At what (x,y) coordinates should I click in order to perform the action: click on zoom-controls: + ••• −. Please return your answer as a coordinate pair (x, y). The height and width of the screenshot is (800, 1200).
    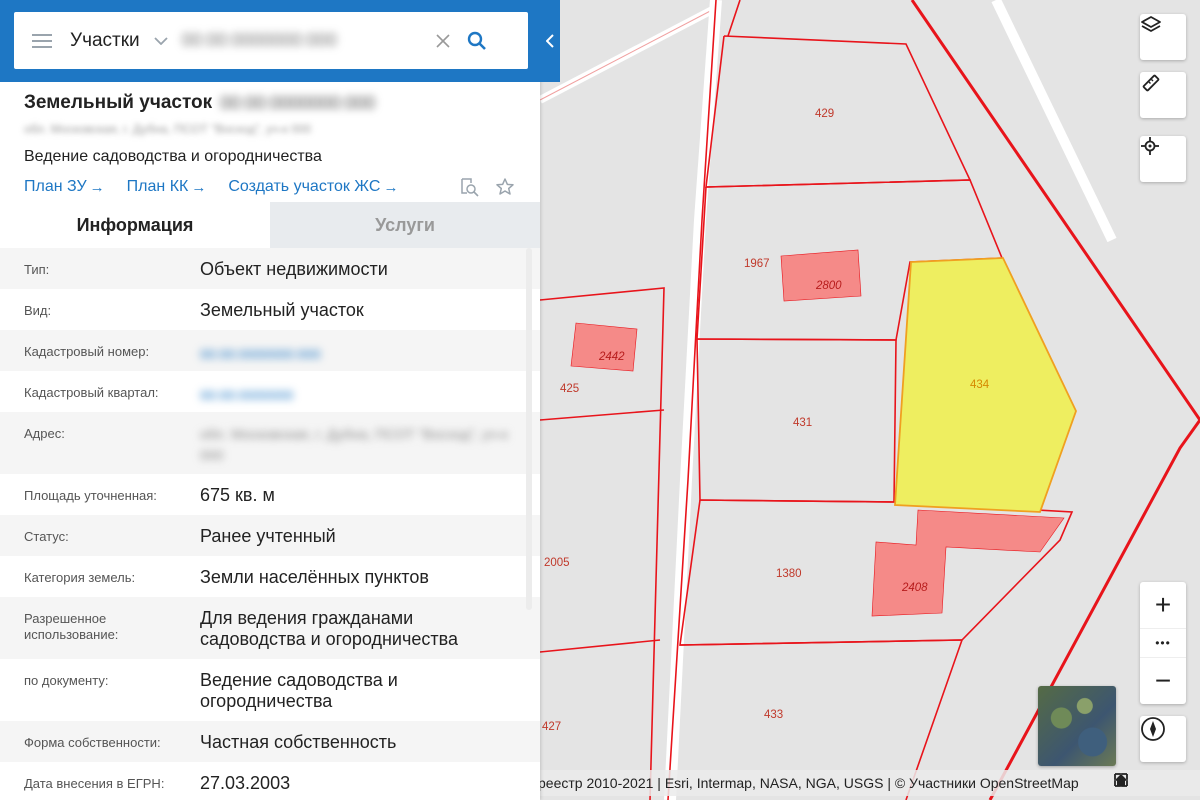
    Looking at the image, I should click on (1163, 643).